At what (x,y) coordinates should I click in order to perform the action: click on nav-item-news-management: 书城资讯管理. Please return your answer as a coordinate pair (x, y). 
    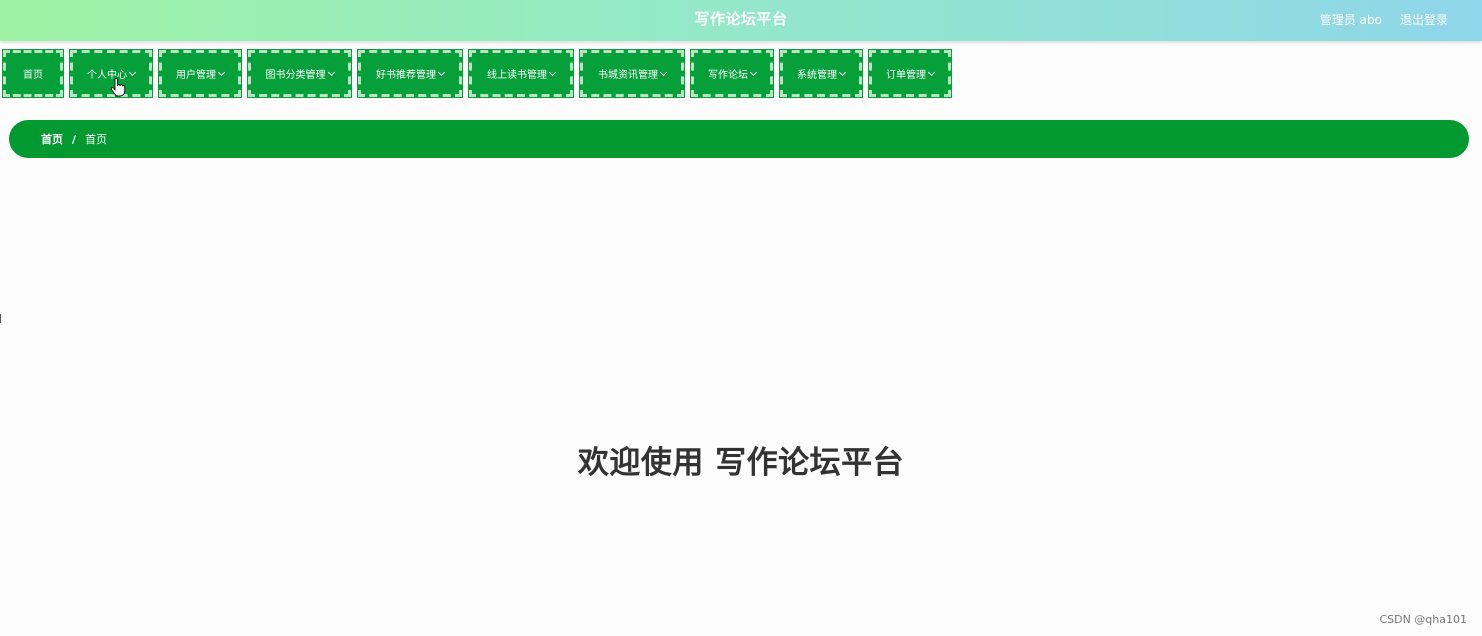
    Looking at the image, I should click on (632, 73).